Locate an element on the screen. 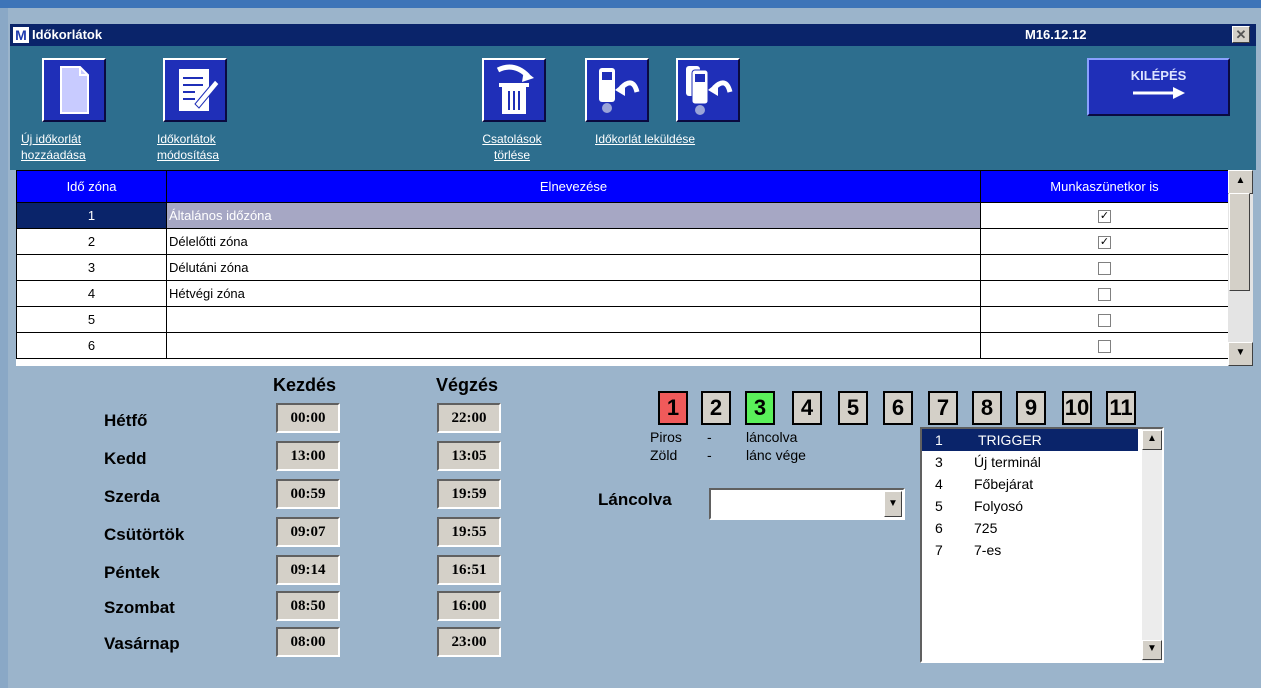 The width and height of the screenshot is (1261, 688). exit-button: KILÉPÉS is located at coordinates (1158, 87).